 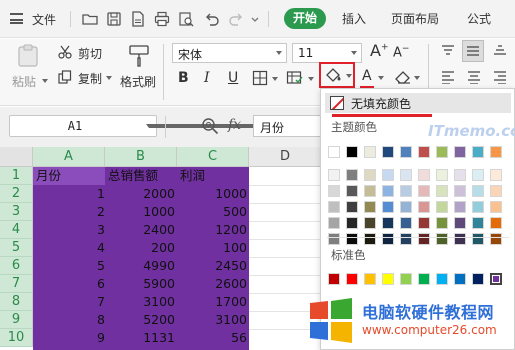 What do you see at coordinates (45, 81) in the screenshot?
I see `paste-dropdown-arrow` at bounding box center [45, 81].